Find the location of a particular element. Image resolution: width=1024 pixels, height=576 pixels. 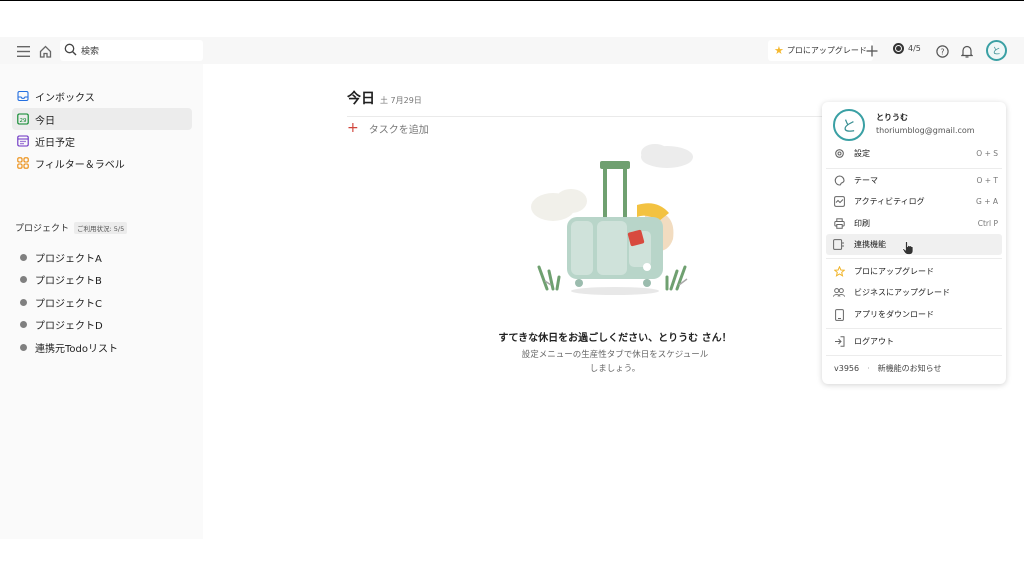

add-task-button: + タスクを追加 is located at coordinates (388, 128).